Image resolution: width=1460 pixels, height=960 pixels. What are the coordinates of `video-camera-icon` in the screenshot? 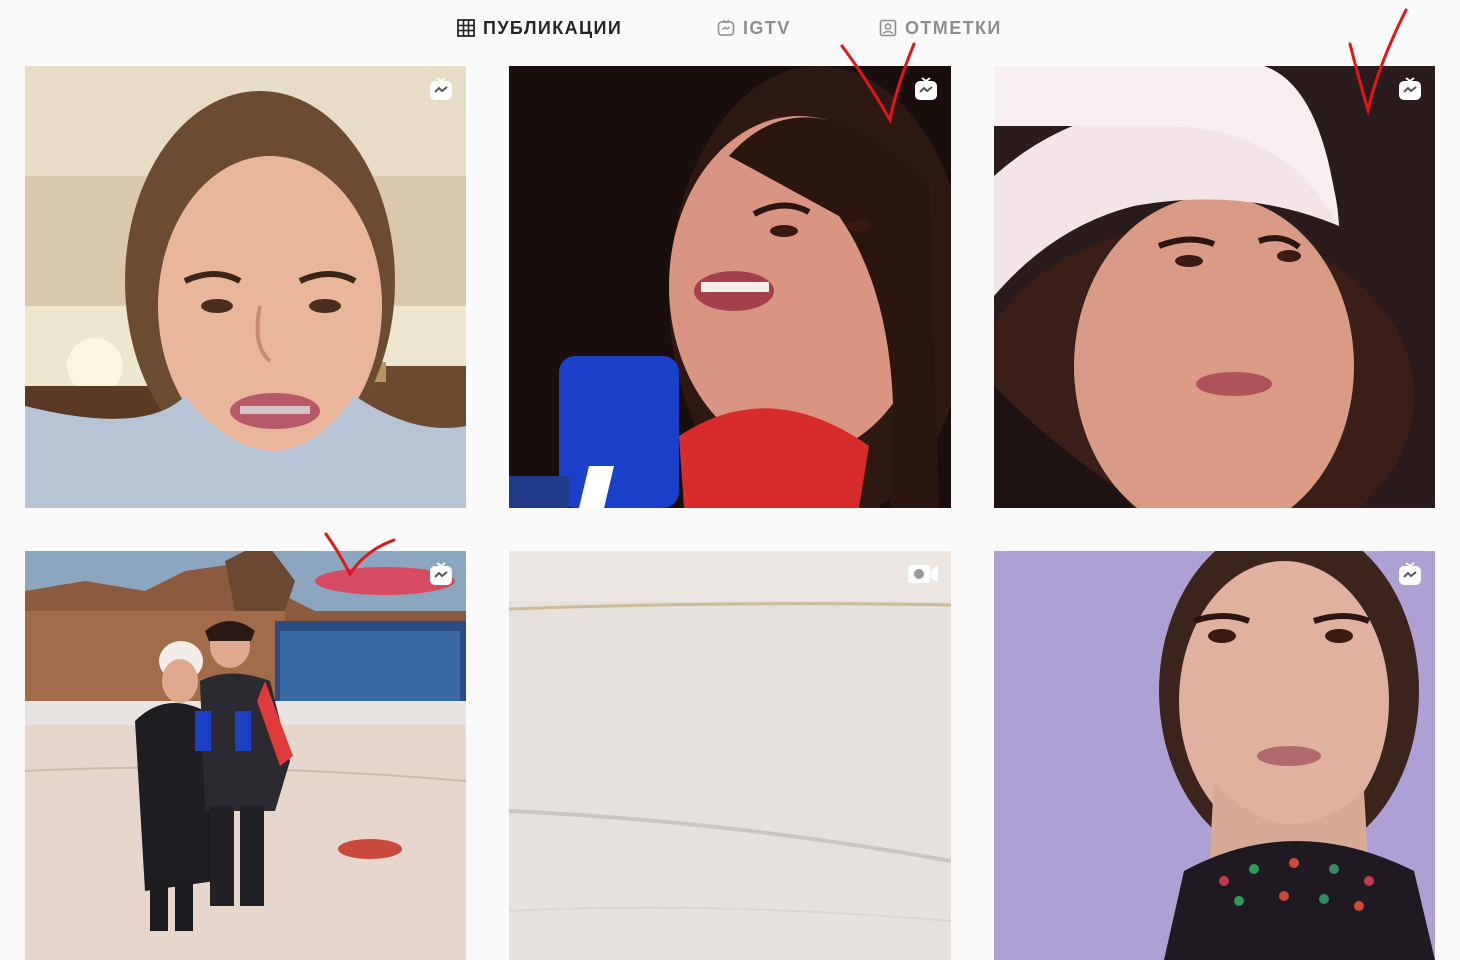 It's located at (923, 574).